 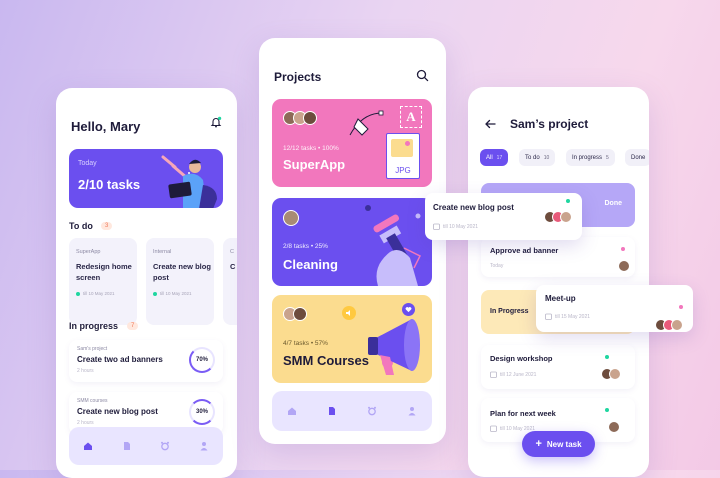 What do you see at coordinates (614, 308) in the screenshot?
I see `floating-task-card: Meet-up till 15 May 2021` at bounding box center [614, 308].